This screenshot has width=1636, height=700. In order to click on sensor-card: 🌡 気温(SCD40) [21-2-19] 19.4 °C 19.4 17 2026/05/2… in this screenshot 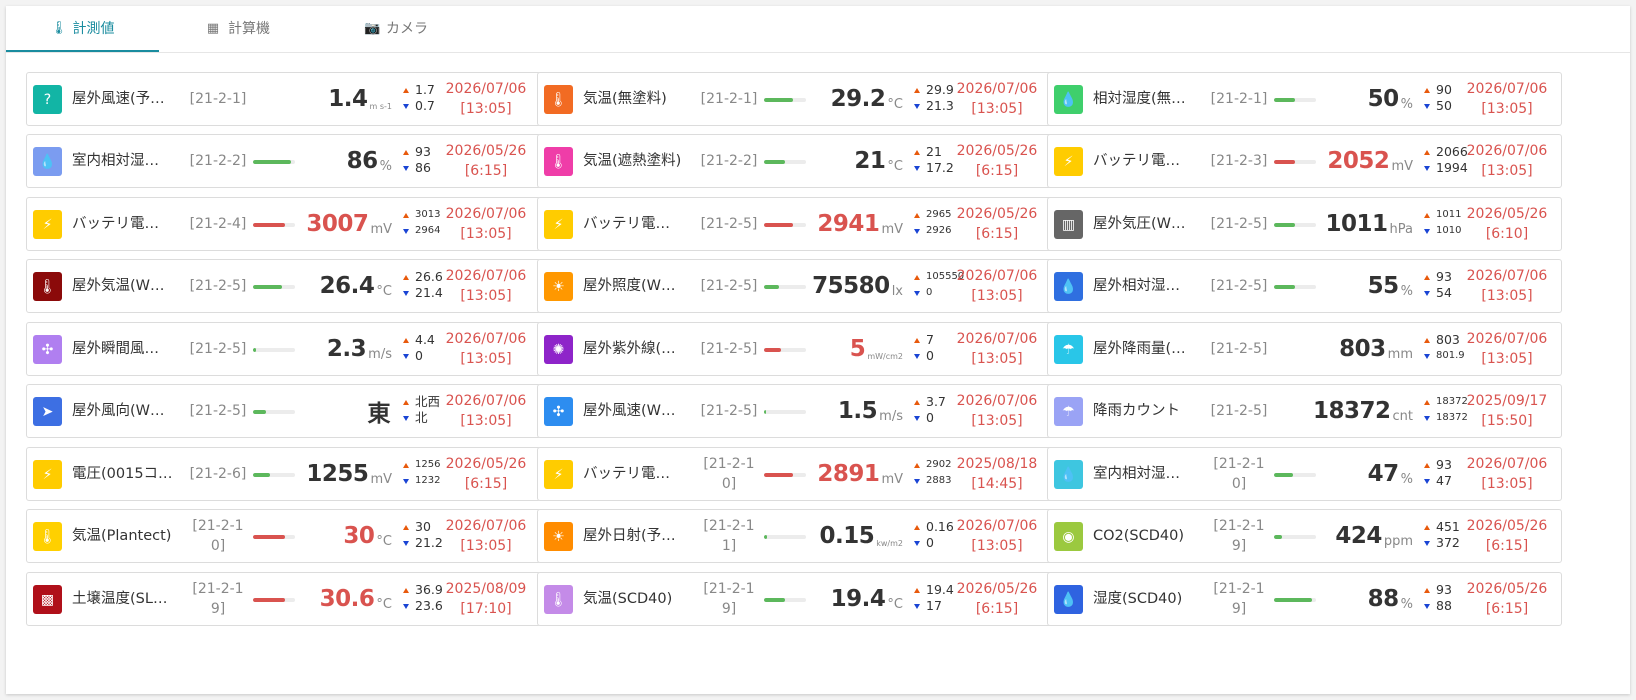, I will do `click(794, 599)`.